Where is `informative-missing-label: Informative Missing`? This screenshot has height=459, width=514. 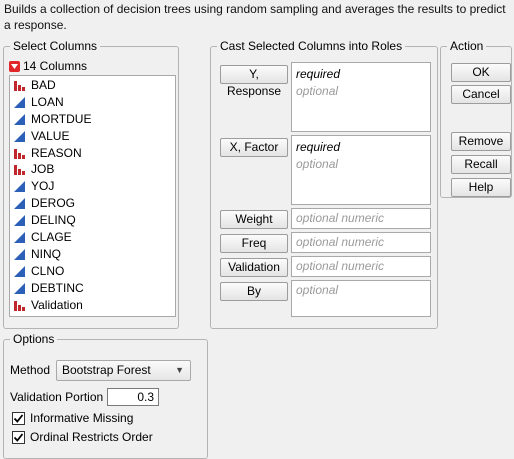 informative-missing-label: Informative Missing is located at coordinates (82, 418).